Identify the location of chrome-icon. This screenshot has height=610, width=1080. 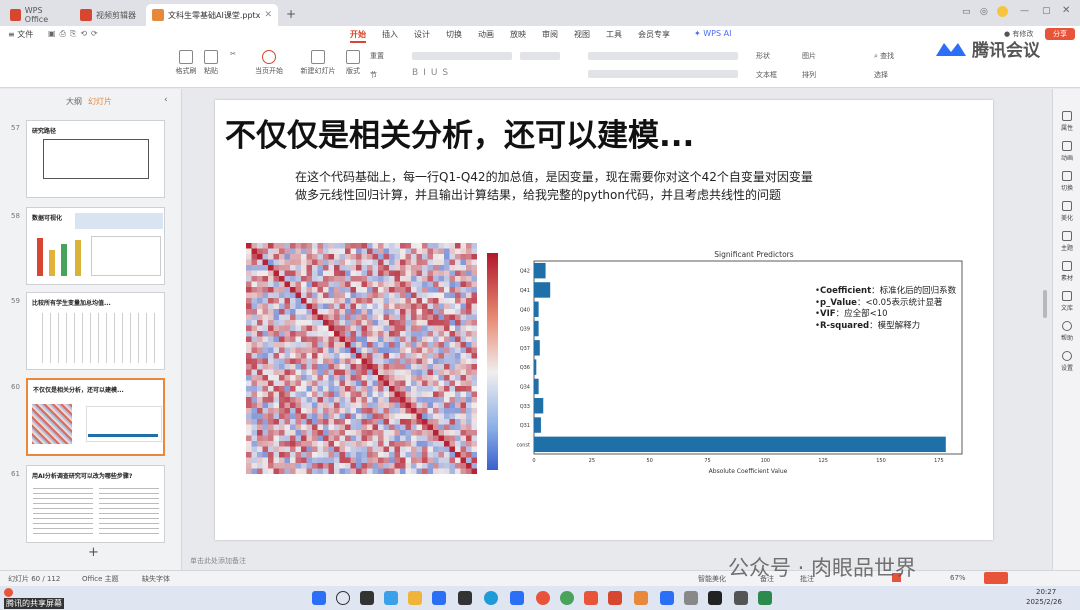
(567, 598).